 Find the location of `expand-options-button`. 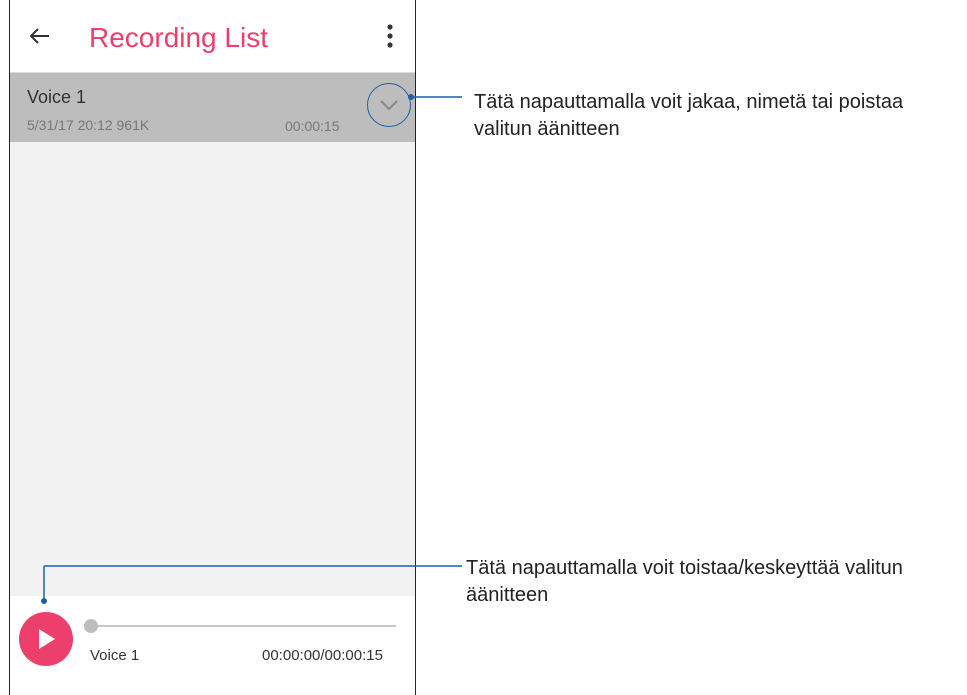

expand-options-button is located at coordinates (389, 105).